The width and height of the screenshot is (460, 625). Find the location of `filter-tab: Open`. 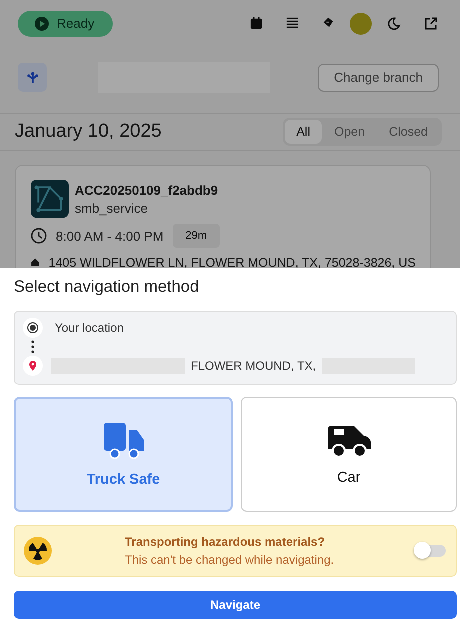

filter-tab: Open is located at coordinates (350, 132).